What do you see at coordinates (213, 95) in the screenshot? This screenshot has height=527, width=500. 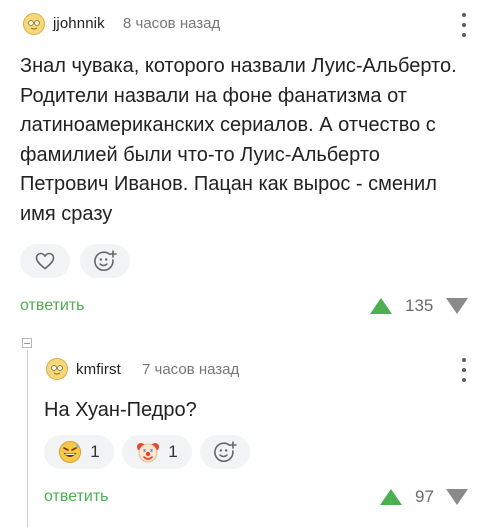 I see `comment-text-line: Родители назвали на фоне фанатизма от` at bounding box center [213, 95].